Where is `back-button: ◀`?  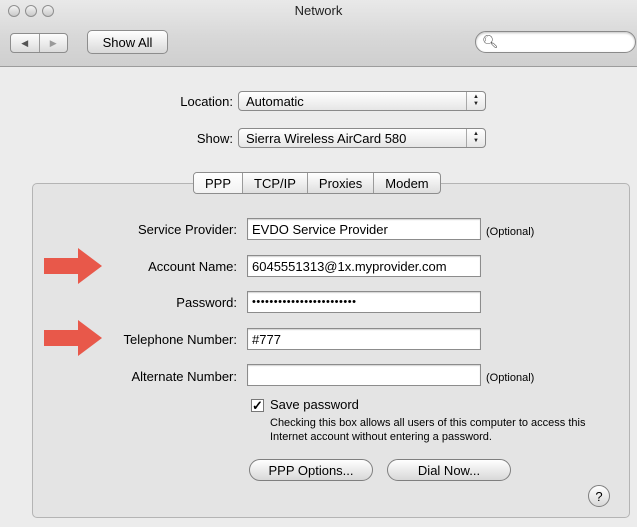 back-button: ◀ is located at coordinates (25, 43).